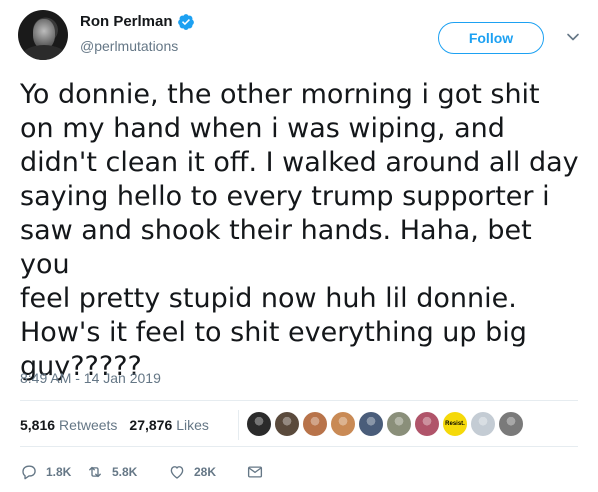 Image resolution: width=598 pixels, height=492 pixels. I want to click on like-count: 28K, so click(205, 472).